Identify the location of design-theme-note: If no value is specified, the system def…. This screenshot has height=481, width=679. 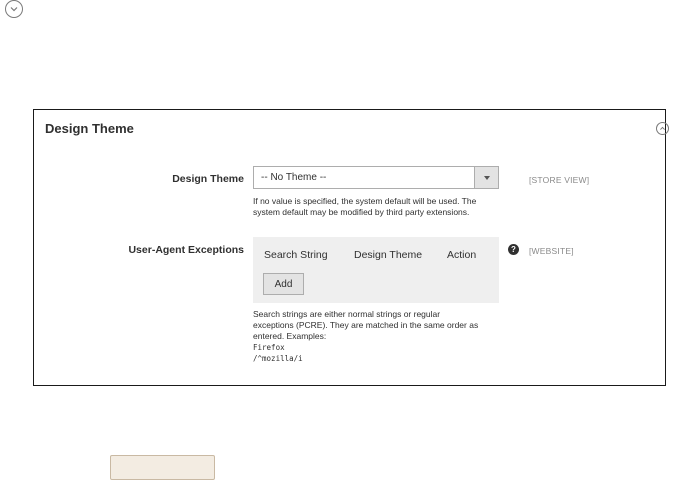
(383, 207).